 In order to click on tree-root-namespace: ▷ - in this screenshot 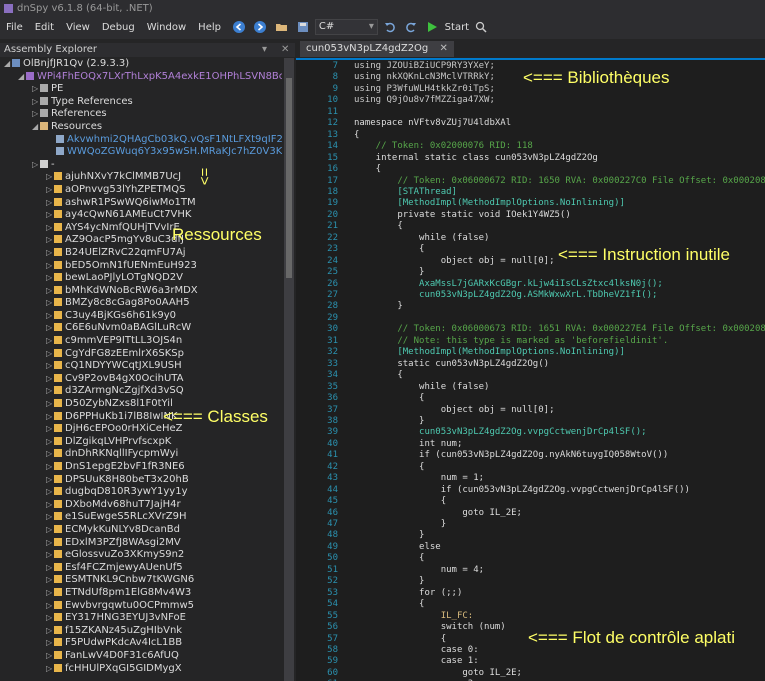, I will do `click(141, 165)`.